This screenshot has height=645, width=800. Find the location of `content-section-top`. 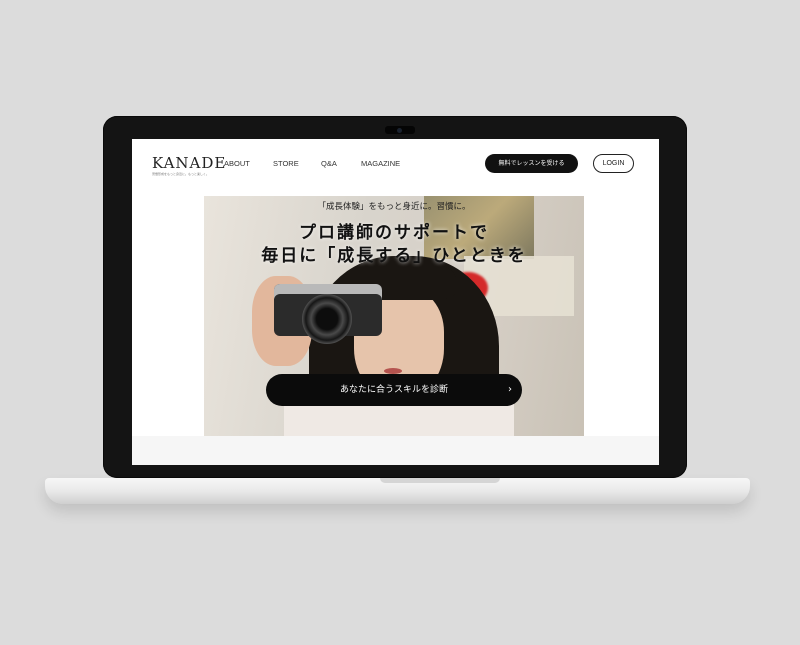

content-section-top is located at coordinates (395, 450).